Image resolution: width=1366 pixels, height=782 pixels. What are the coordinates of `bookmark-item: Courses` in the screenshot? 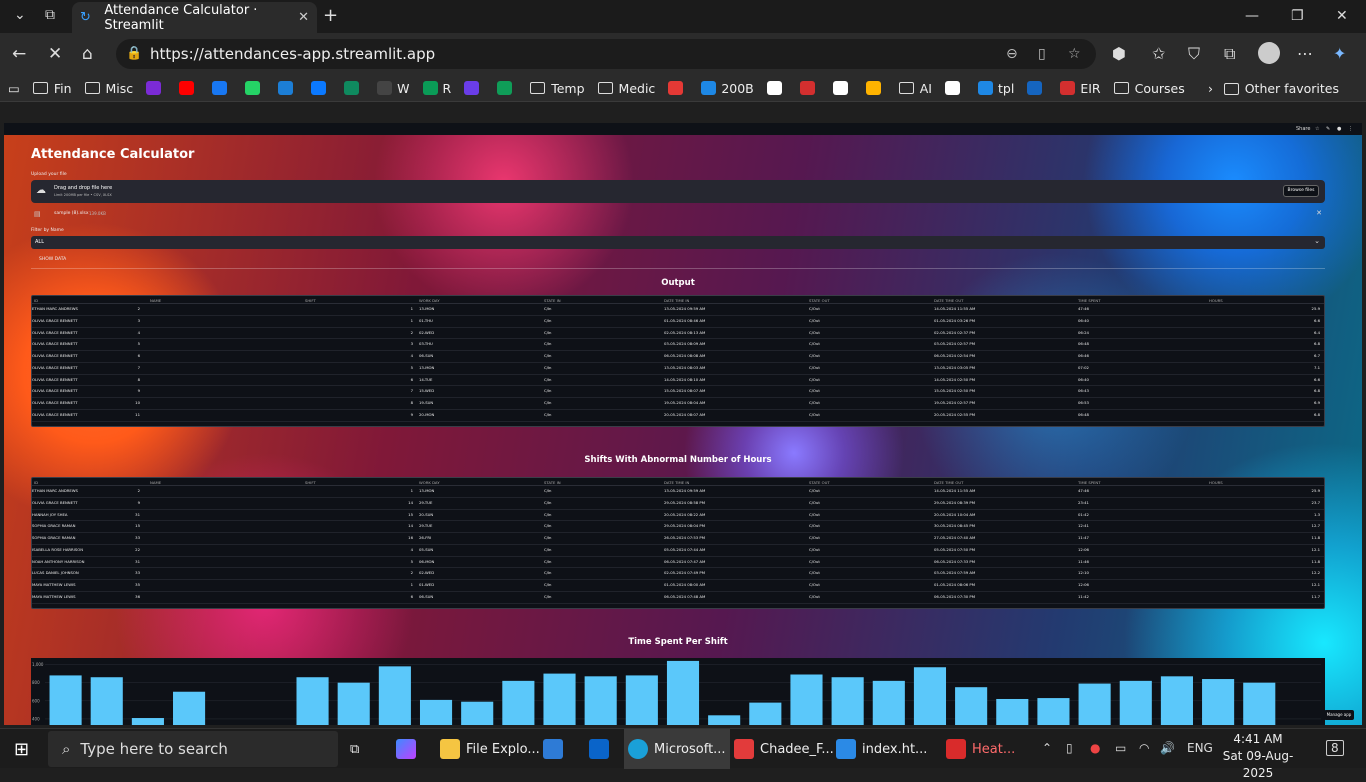 It's located at (1149, 88).